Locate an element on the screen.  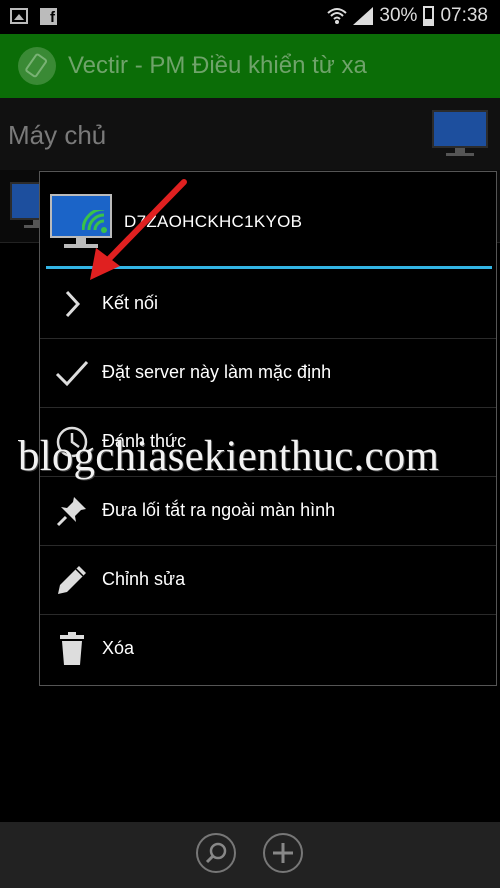
status-indicators: 30% 07:38 is located at coordinates (407, 16).